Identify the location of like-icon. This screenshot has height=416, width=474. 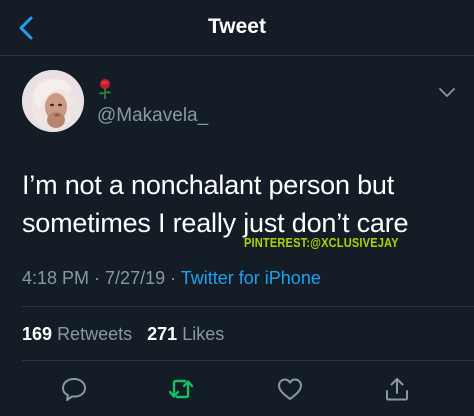
(290, 389).